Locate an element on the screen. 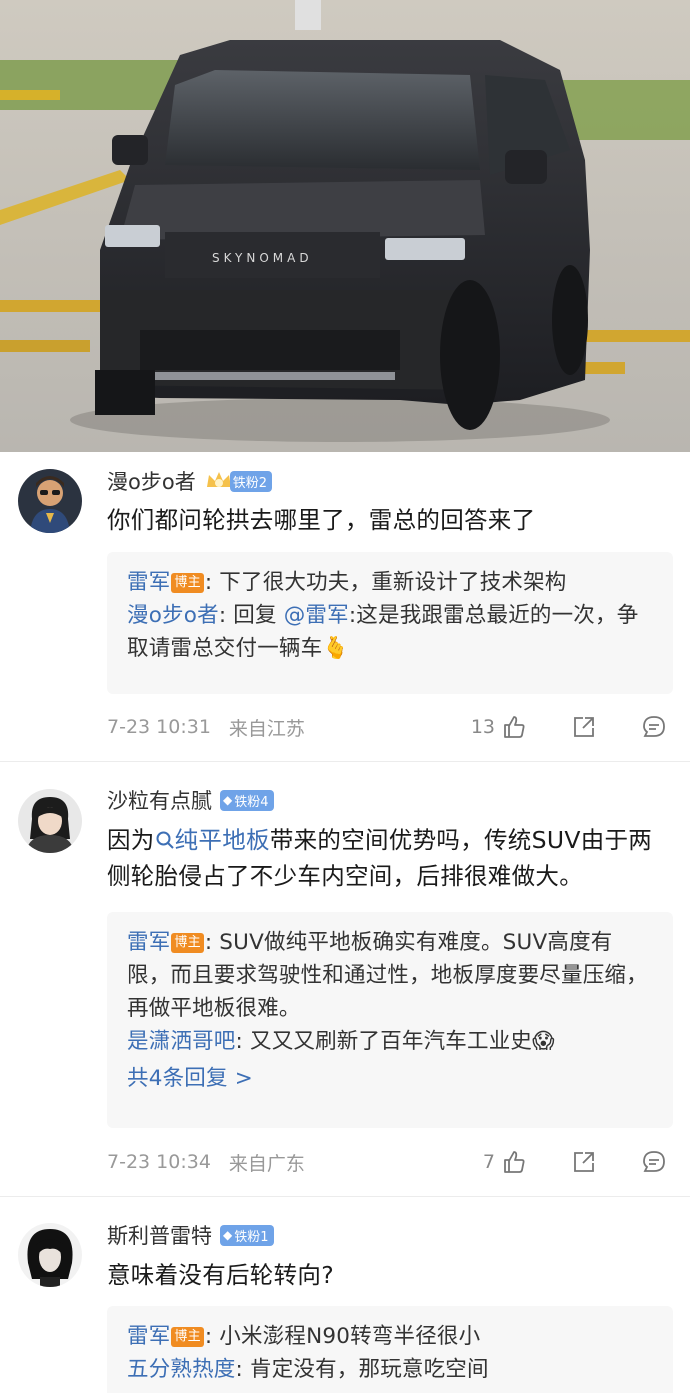 The height and width of the screenshot is (1393, 690). username: 斯利普雷特 is located at coordinates (159, 1235).